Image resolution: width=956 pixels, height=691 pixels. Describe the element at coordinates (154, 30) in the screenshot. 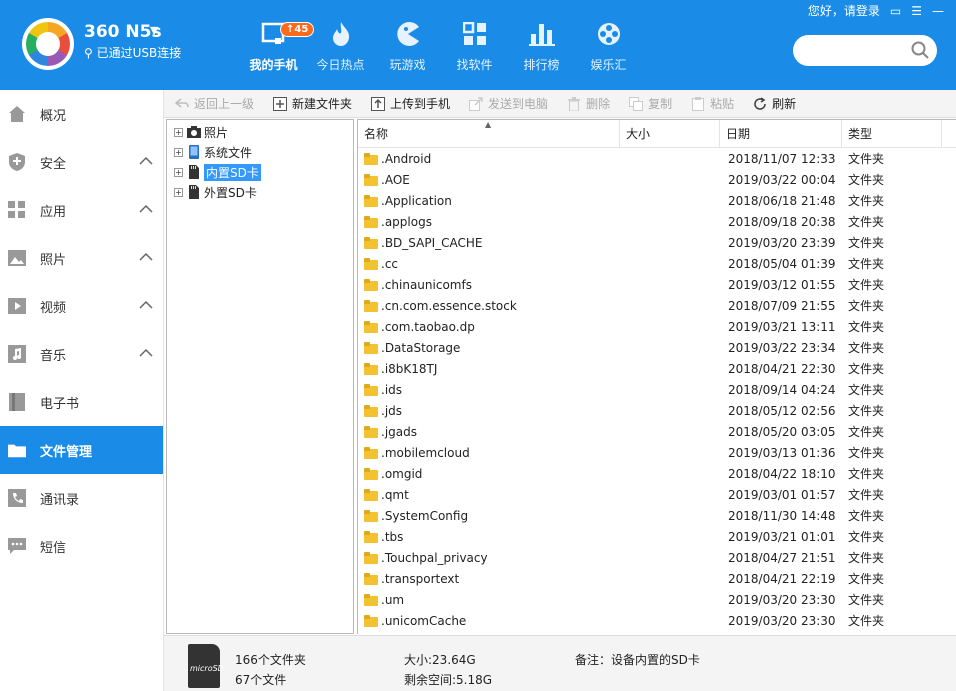

I see `device-dropdown-caret-icon: ▼` at that location.